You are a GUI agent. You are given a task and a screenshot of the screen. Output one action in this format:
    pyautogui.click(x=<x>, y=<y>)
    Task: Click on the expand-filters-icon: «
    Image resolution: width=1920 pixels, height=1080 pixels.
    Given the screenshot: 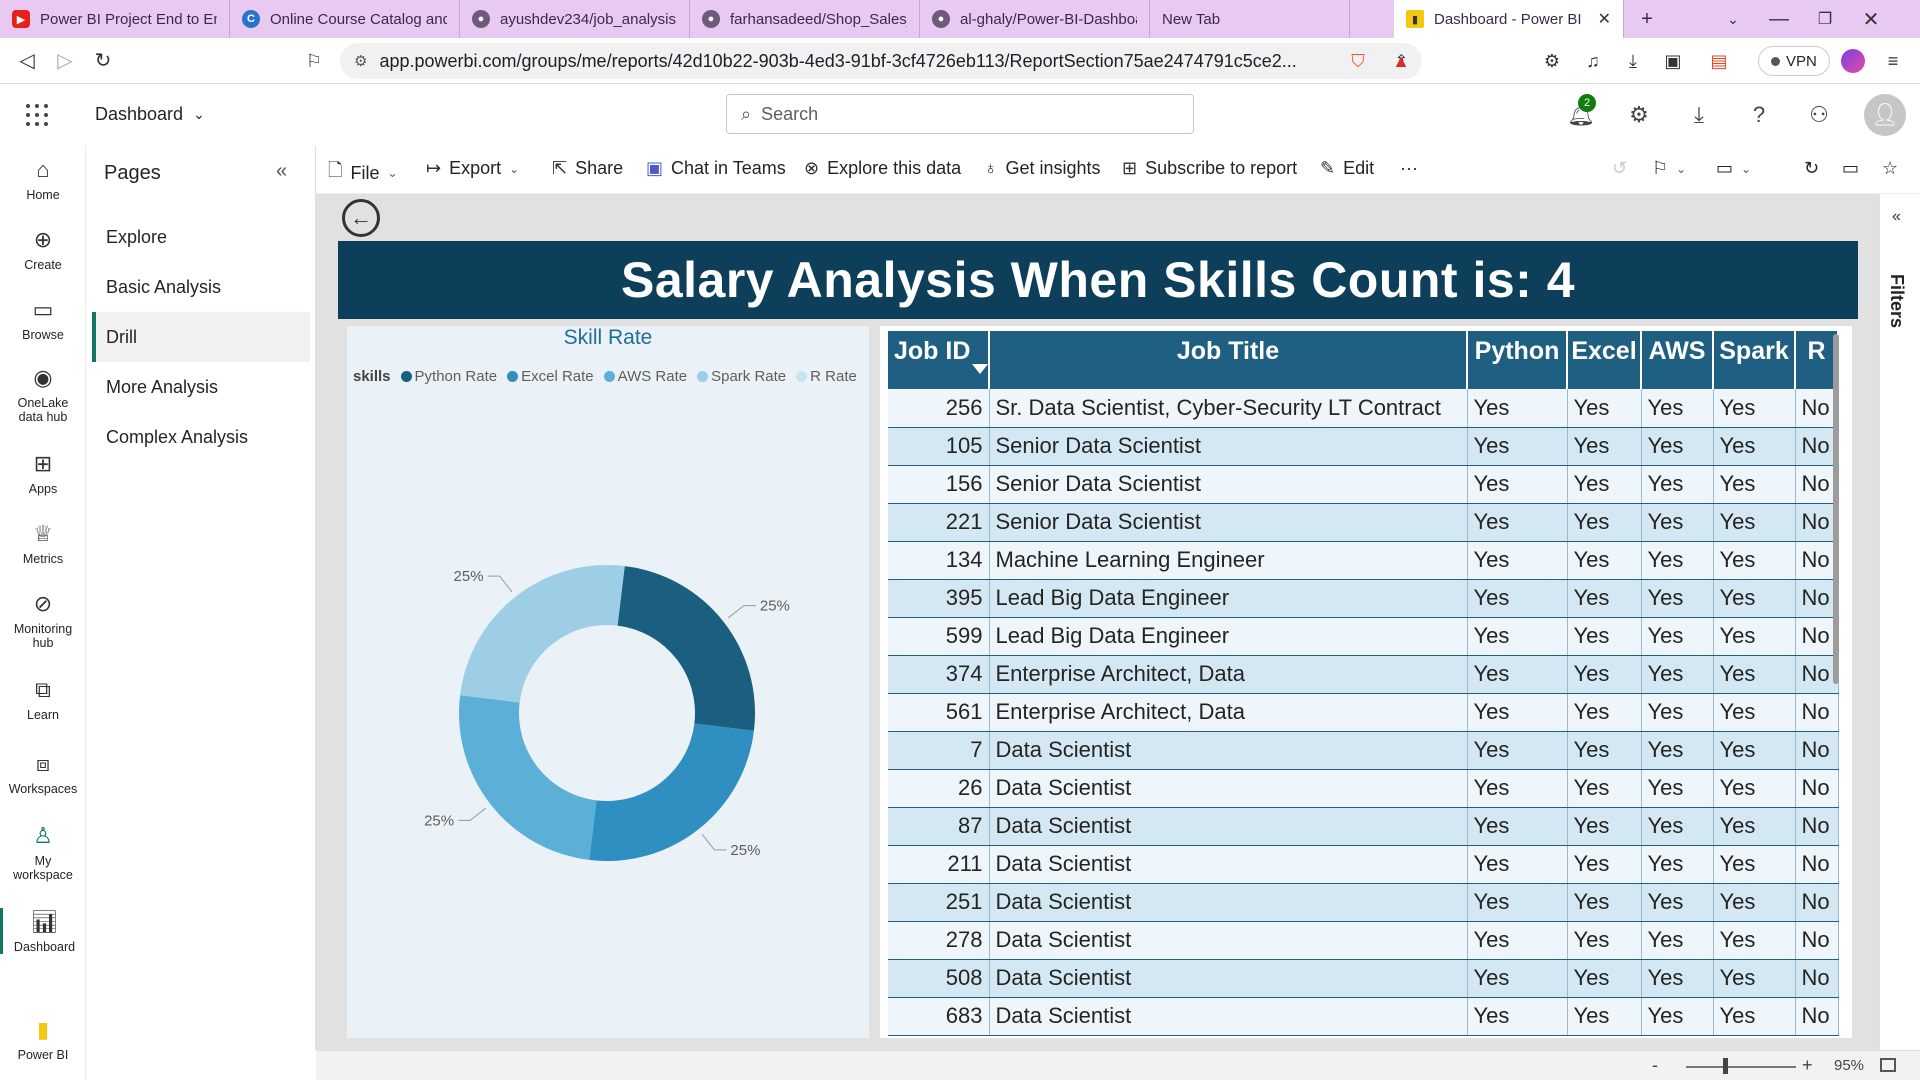 What is the action you would take?
    pyautogui.click(x=1896, y=217)
    